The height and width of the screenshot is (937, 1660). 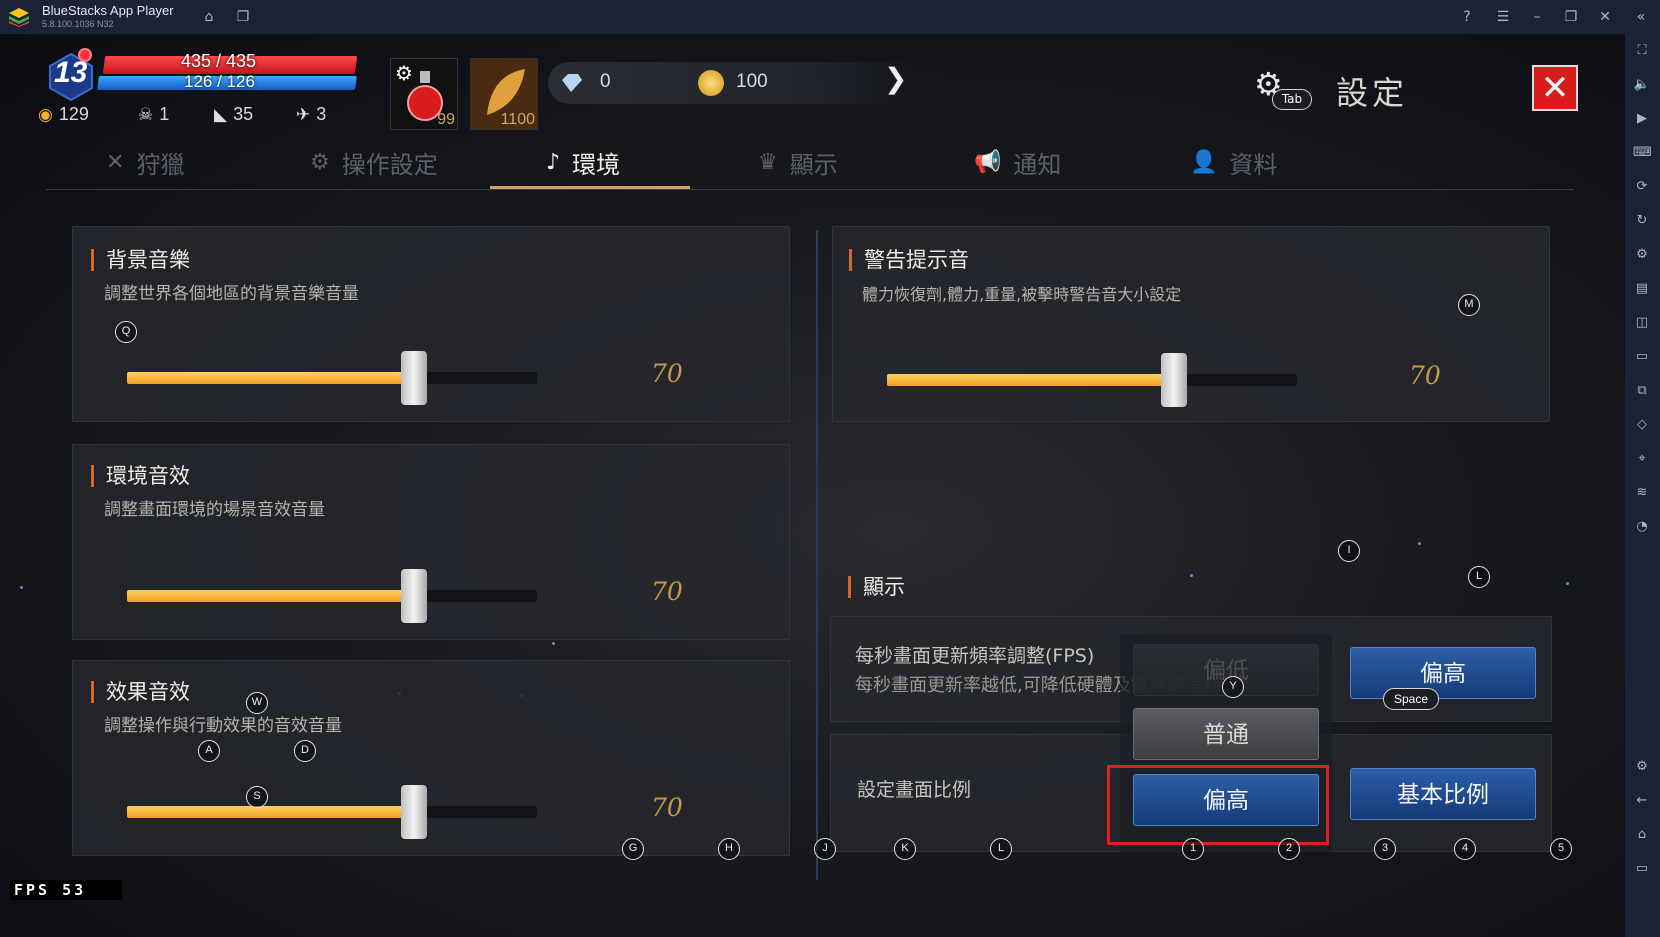 I want to click on fps-counter: FPS 53, so click(x=66, y=890).